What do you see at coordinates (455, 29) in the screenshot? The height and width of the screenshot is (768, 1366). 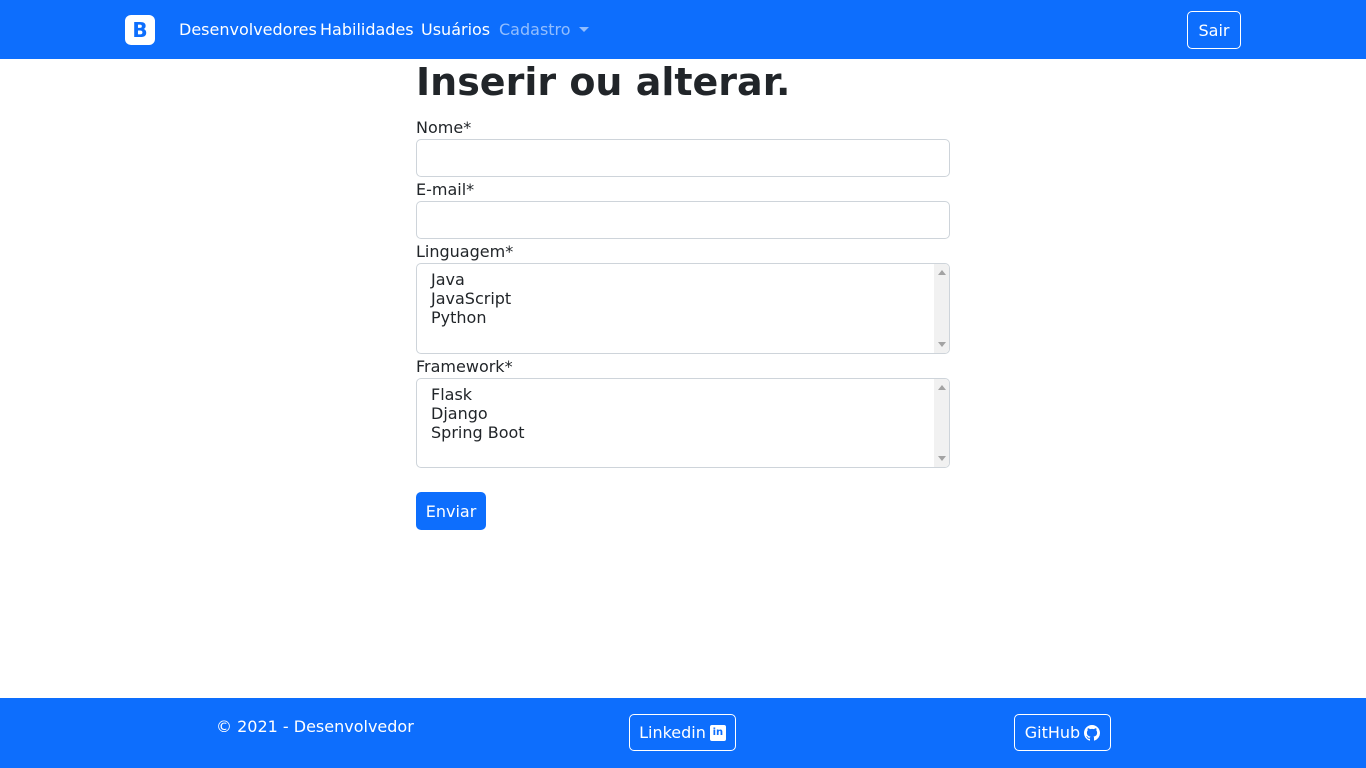 I see `nav-link-usuarios: Usuários` at bounding box center [455, 29].